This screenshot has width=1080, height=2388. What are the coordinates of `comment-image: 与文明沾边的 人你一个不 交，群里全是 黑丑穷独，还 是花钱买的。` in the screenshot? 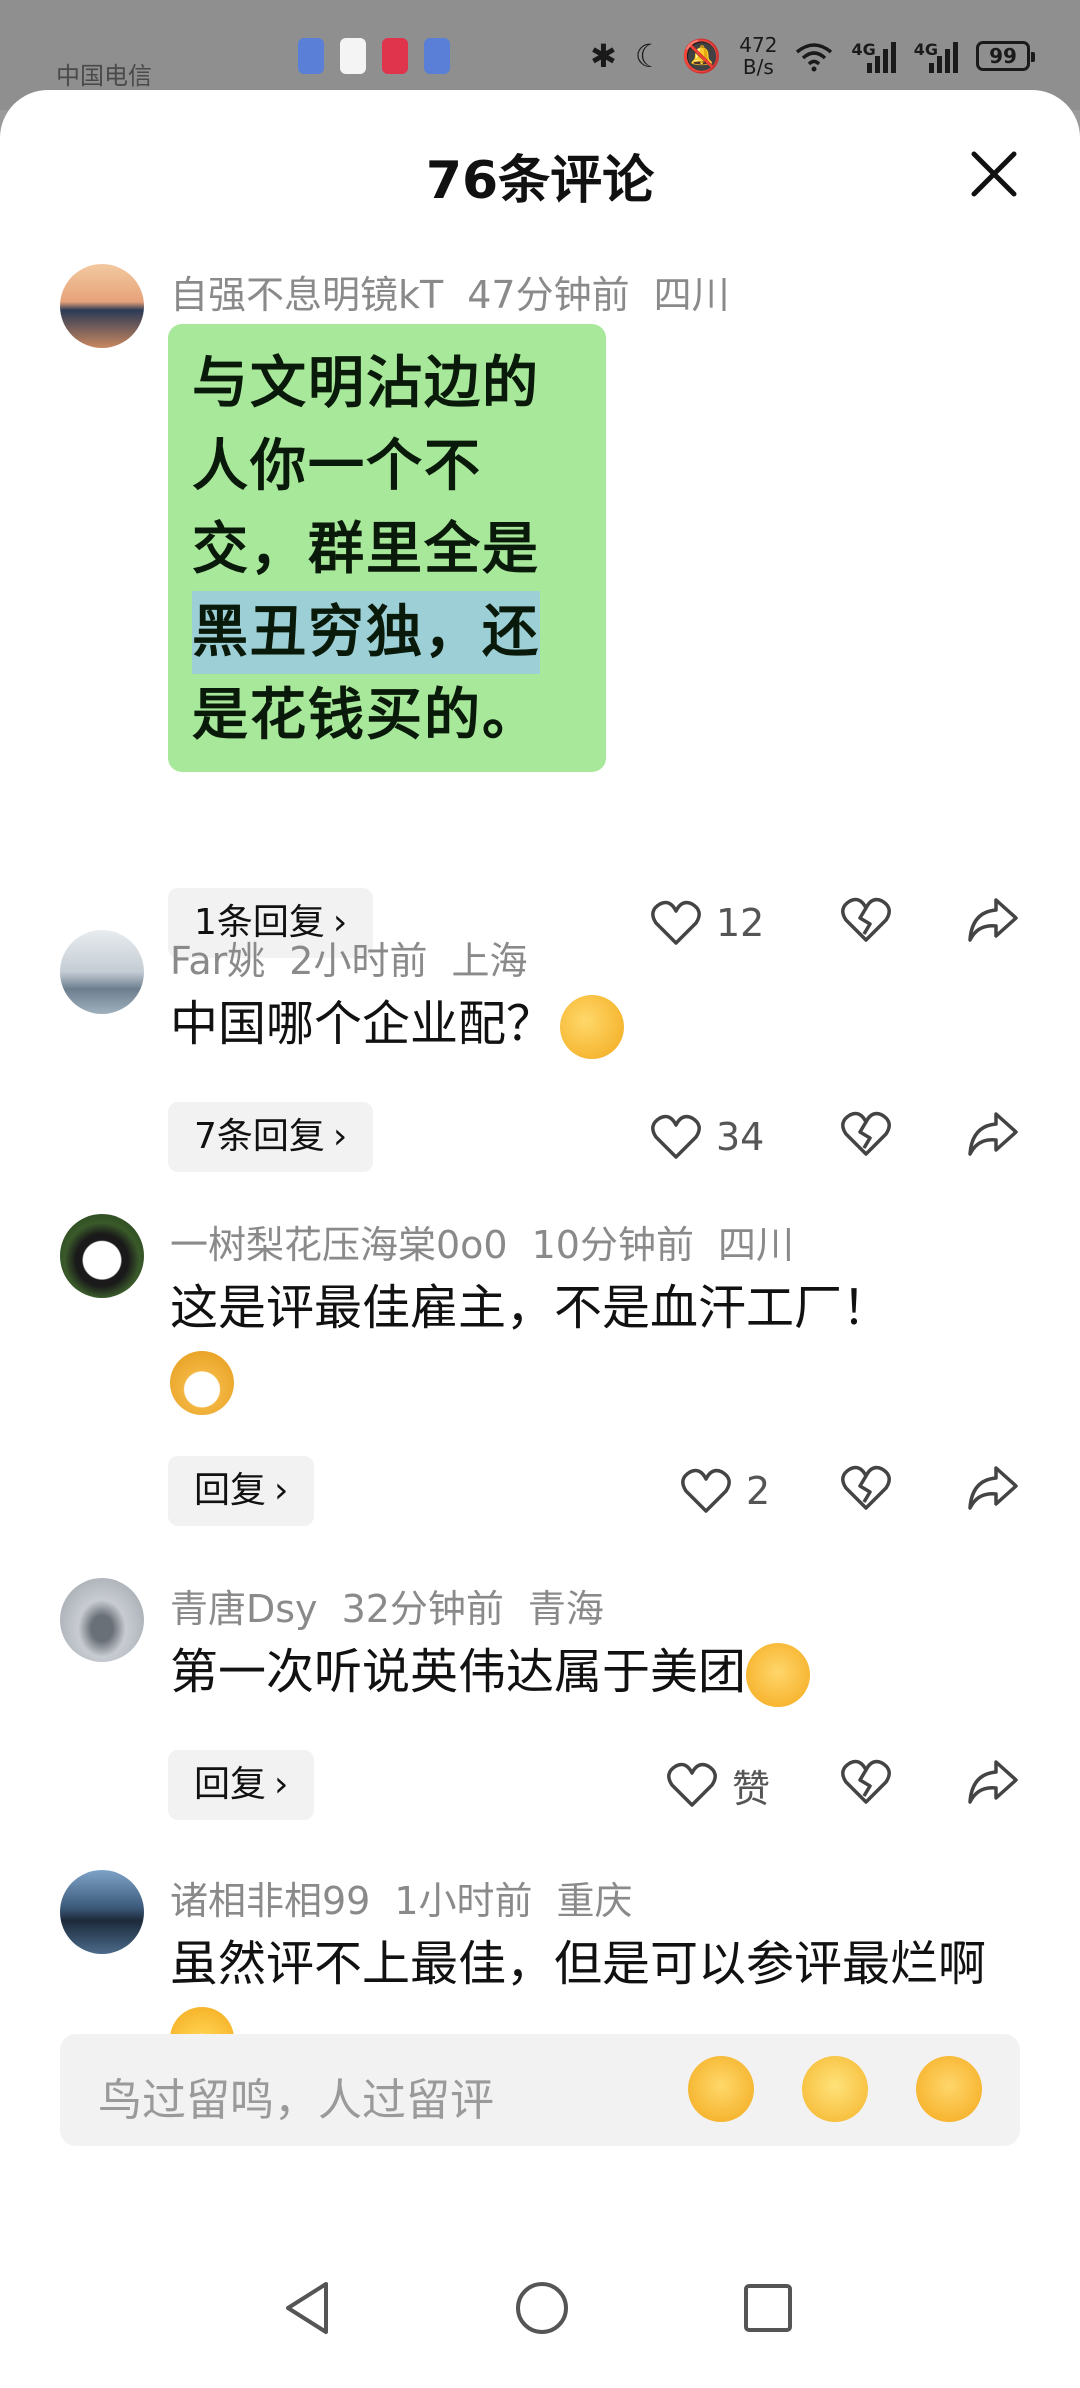 It's located at (387, 548).